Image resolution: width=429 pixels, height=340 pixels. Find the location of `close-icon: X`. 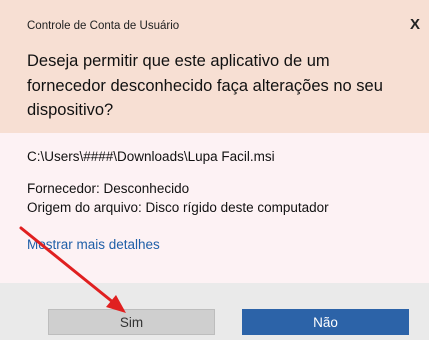

close-icon: X is located at coordinates (415, 24).